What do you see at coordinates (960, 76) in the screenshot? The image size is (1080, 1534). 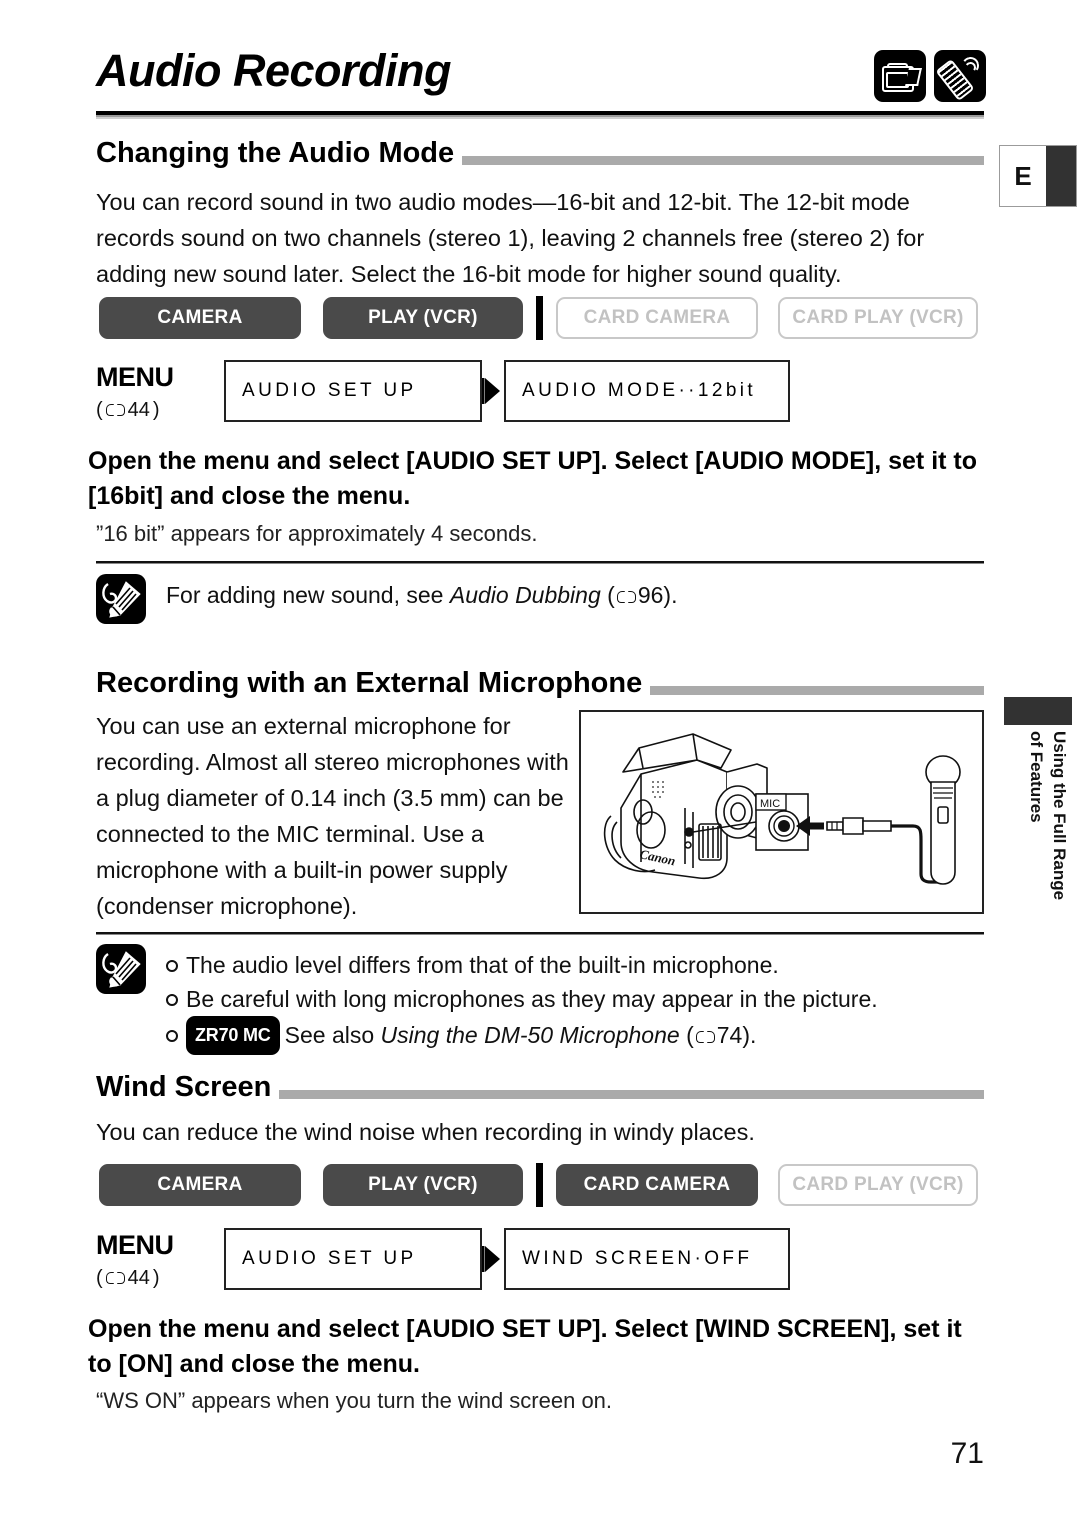 I see `remote-control-icon` at bounding box center [960, 76].